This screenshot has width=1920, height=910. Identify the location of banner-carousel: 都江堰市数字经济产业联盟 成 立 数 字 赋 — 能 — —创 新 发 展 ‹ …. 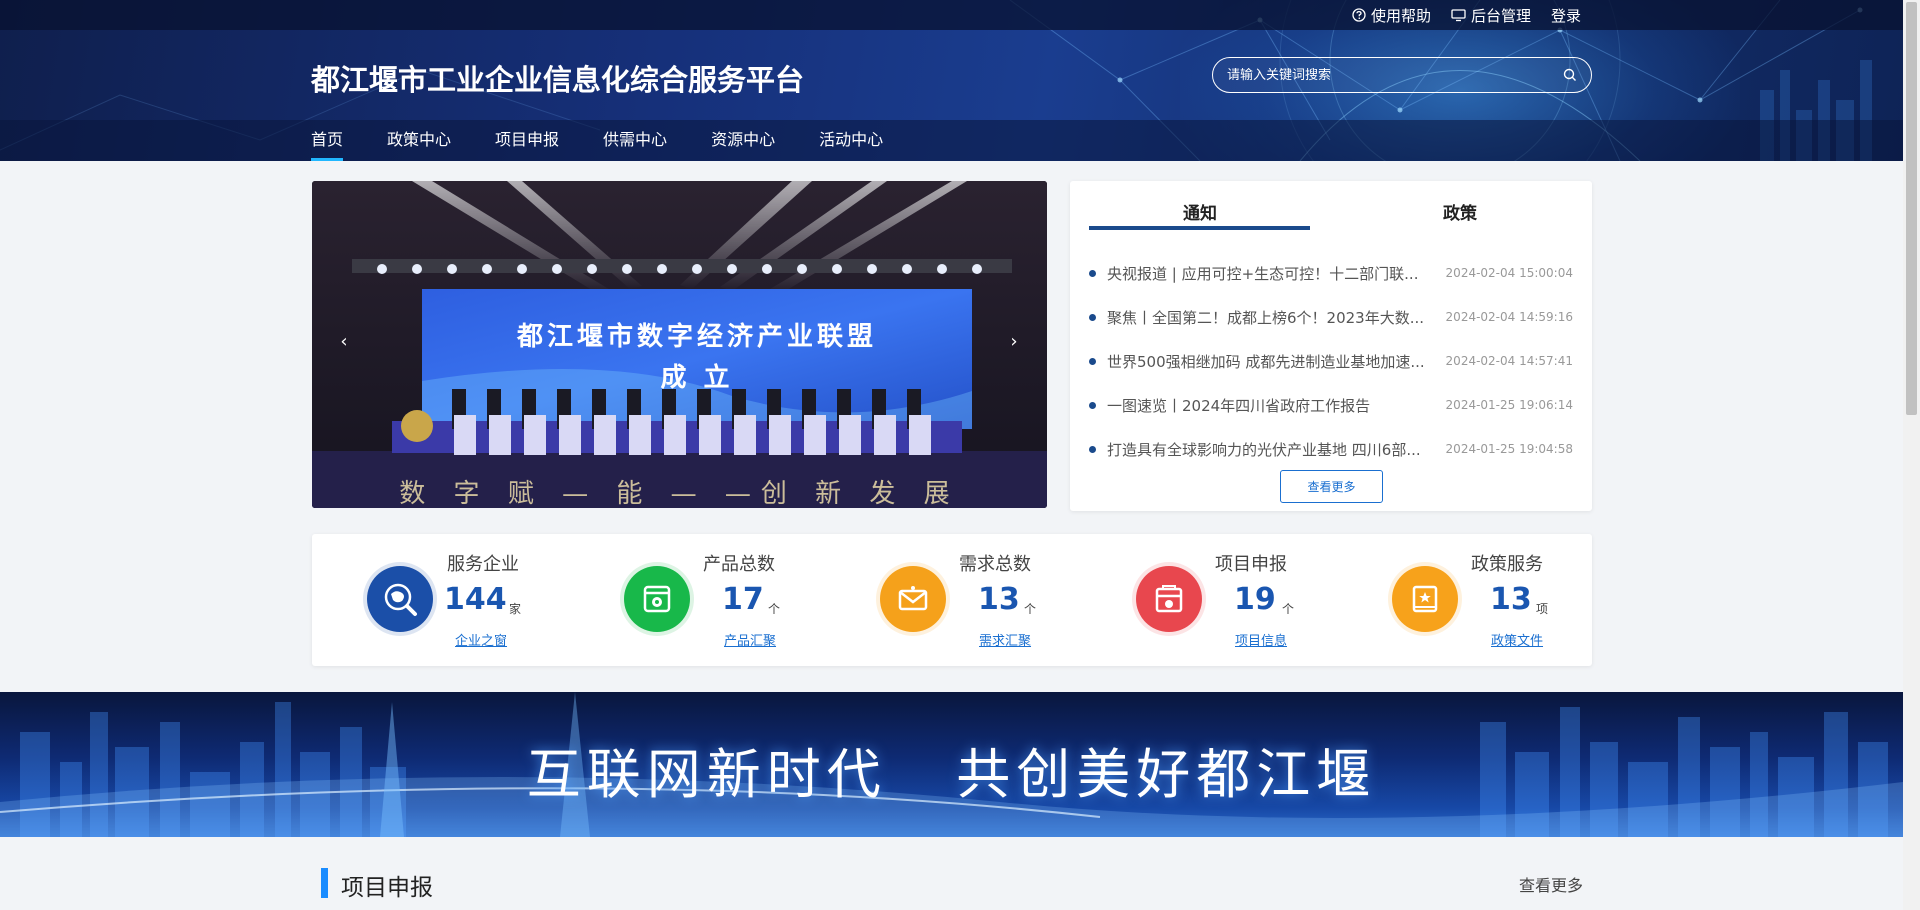
(679, 344).